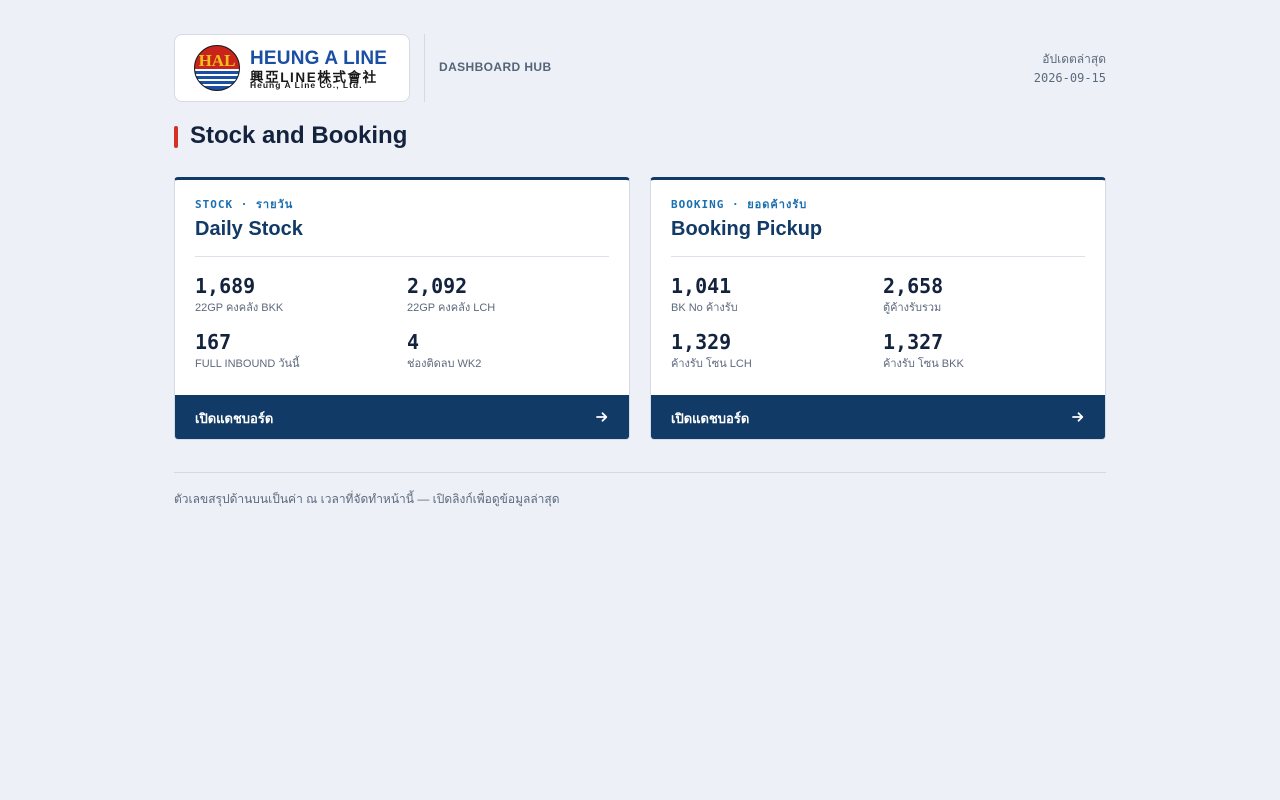  Describe the element at coordinates (437, 286) in the screenshot. I see `metric-value: 2,092` at that location.